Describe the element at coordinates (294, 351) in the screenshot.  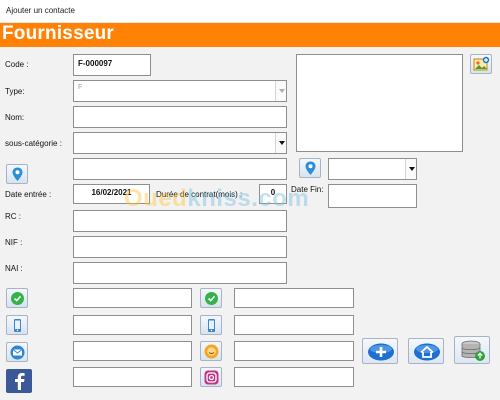
I see `skype-field` at that location.